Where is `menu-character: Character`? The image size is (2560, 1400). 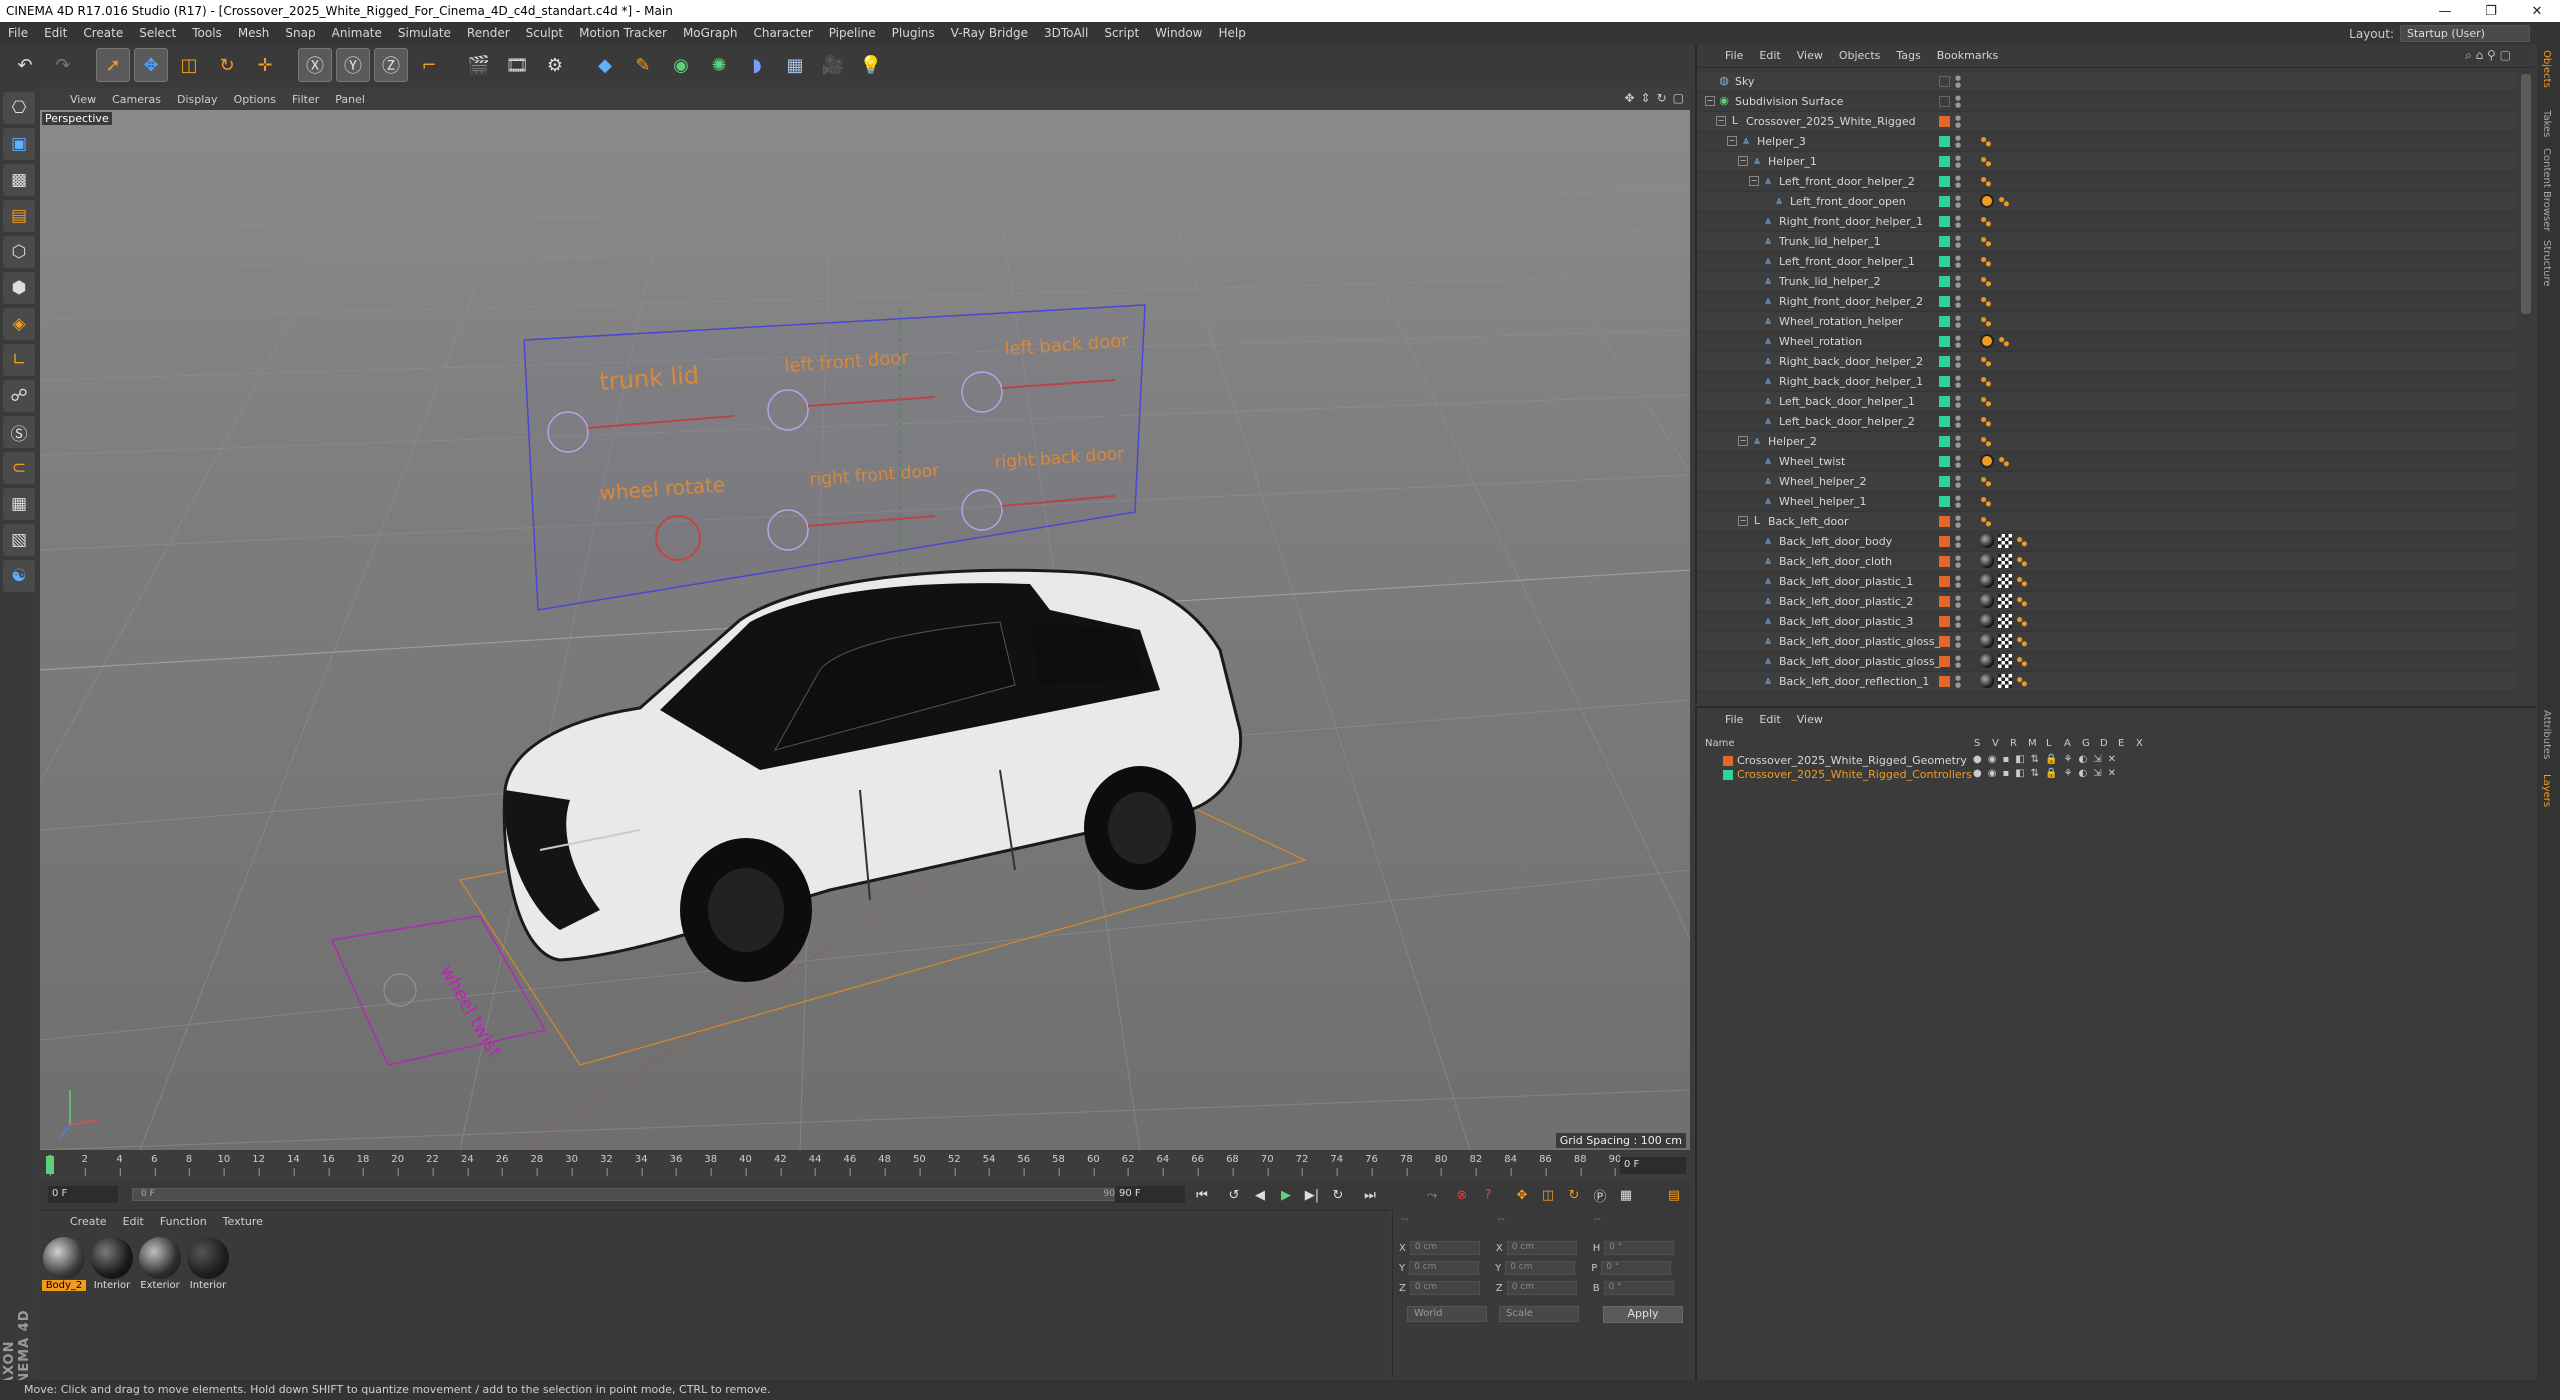
menu-character: Character is located at coordinates (782, 33).